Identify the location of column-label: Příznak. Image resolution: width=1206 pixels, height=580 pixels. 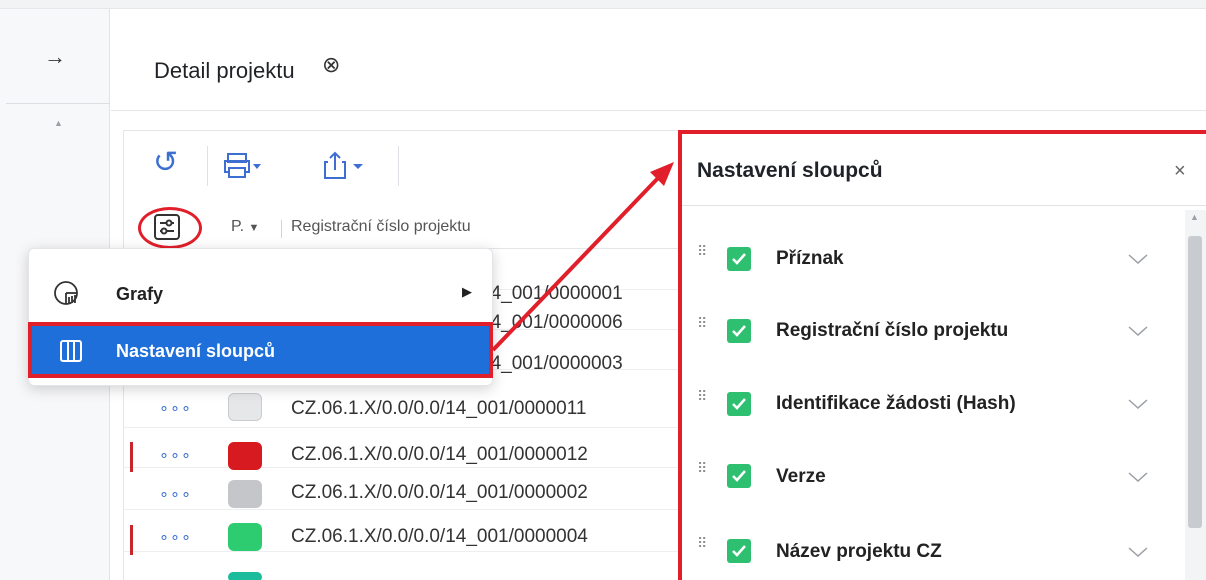
(810, 258).